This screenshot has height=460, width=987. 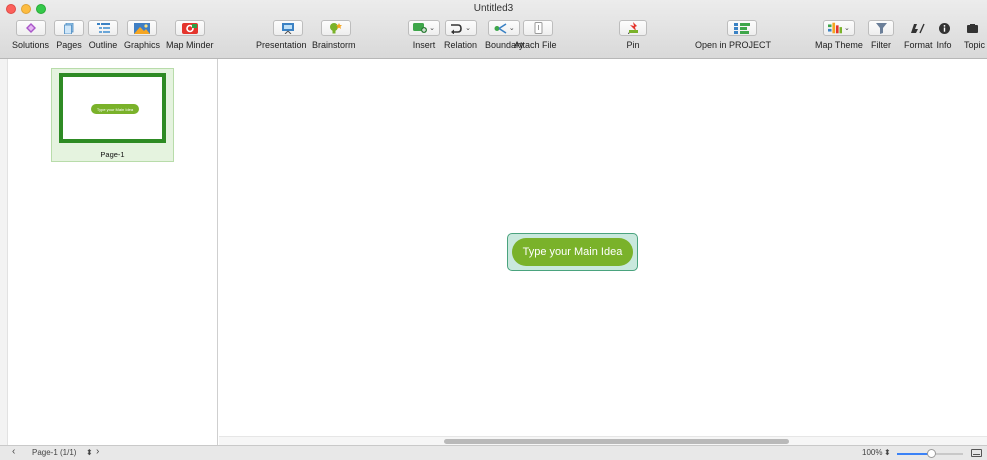 What do you see at coordinates (189, 28) in the screenshot?
I see `map-minder-icon` at bounding box center [189, 28].